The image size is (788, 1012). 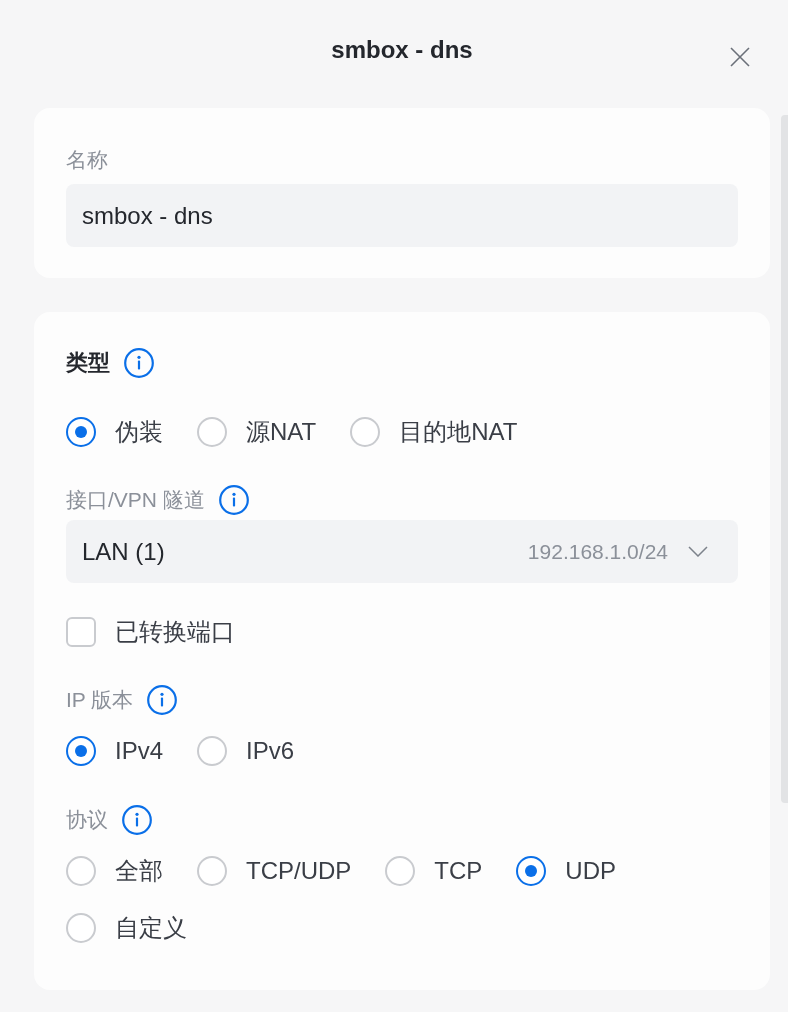 I want to click on subnet-text: 192.168.1.0/24, so click(x=597, y=551).